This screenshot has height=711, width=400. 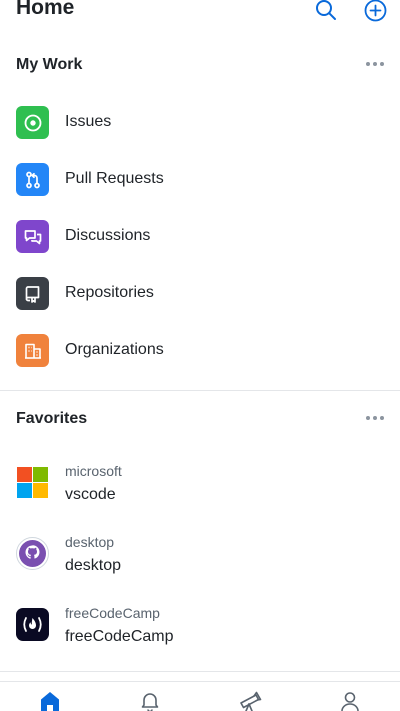 I want to click on favorite-repo-freecodecamp: freeCodeCamp freeCodeCamp, so click(x=200, y=627).